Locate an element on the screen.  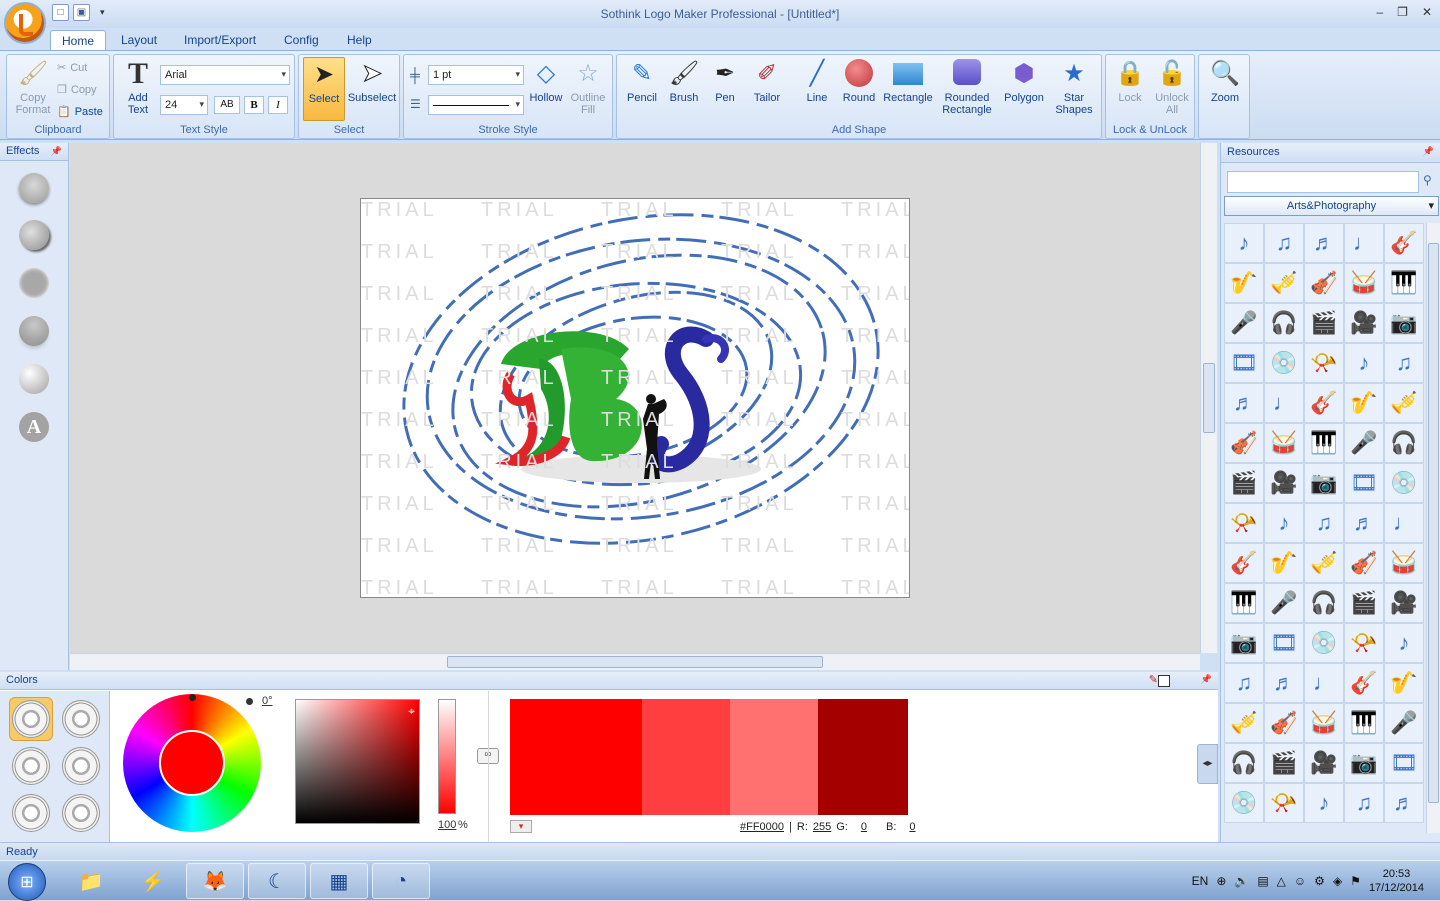
hollow-button: ◇ Hollow is located at coordinates (546, 81).